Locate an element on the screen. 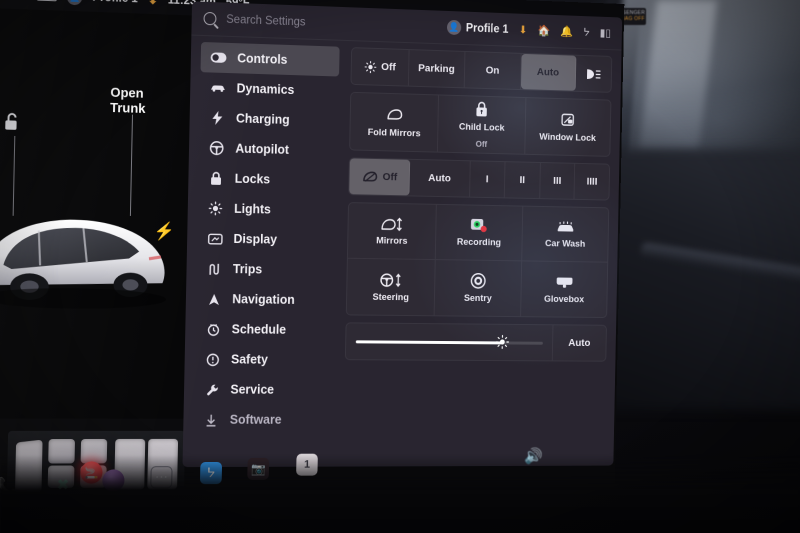 This screenshot has width=800, height=533. avatar-icon: 👤 is located at coordinates (454, 27).